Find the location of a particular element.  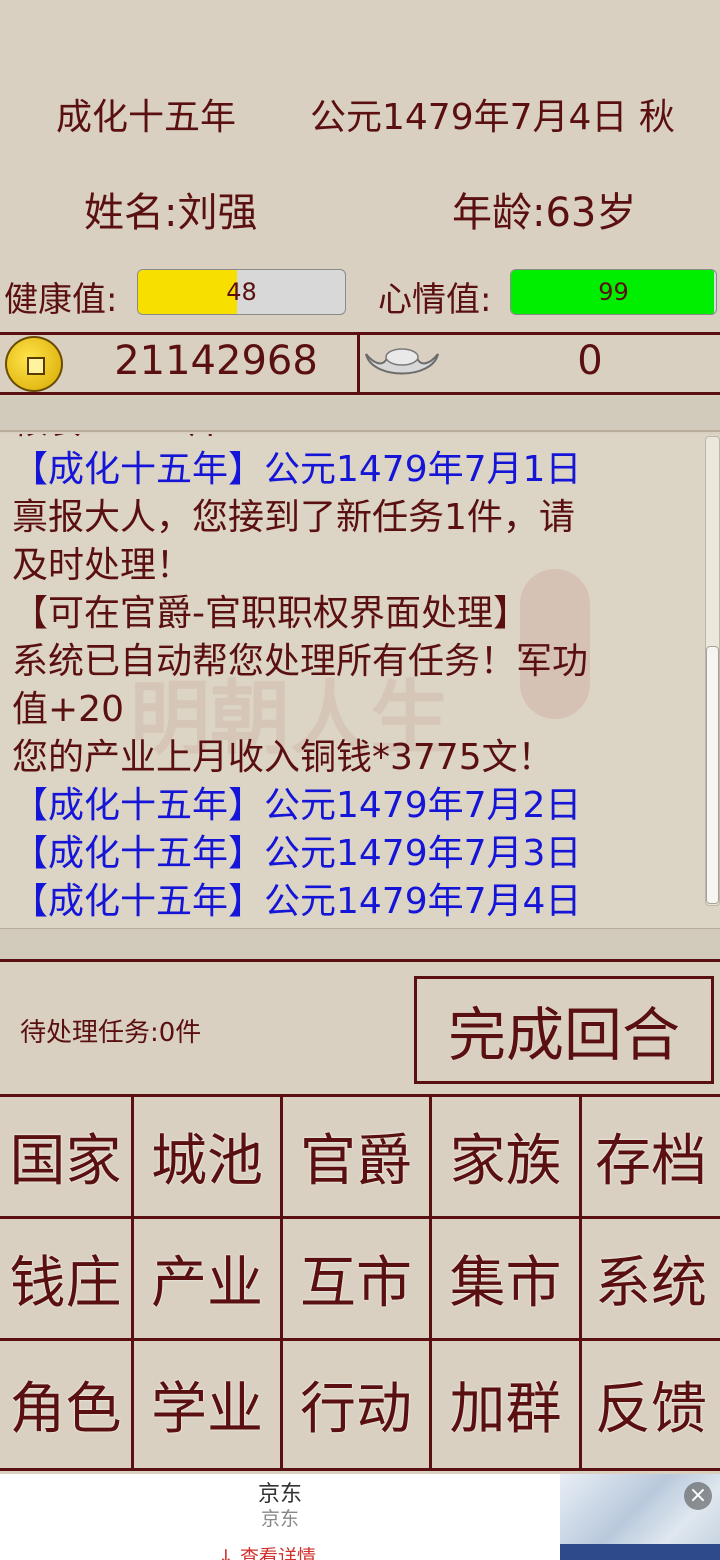

health-bar: 48 is located at coordinates (241, 292).